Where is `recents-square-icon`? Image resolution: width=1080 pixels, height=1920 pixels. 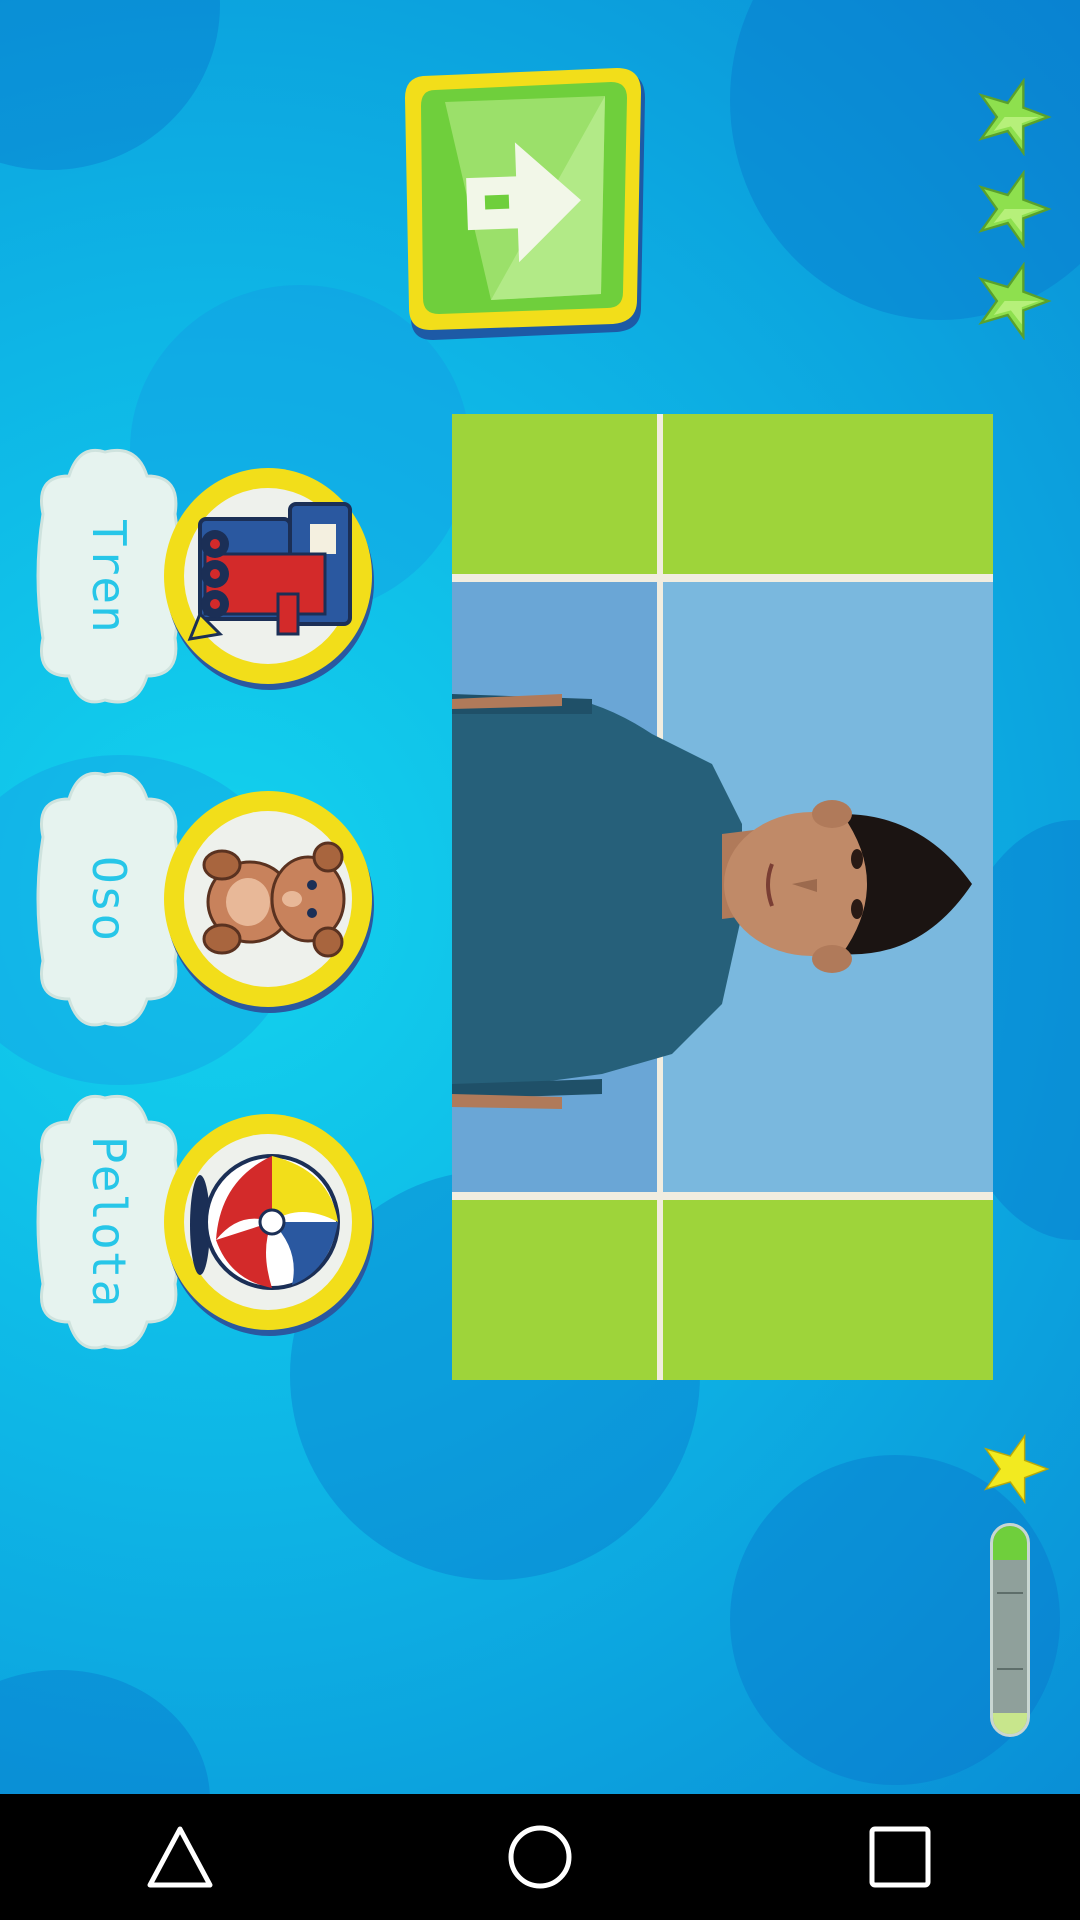 recents-square-icon is located at coordinates (900, 1857).